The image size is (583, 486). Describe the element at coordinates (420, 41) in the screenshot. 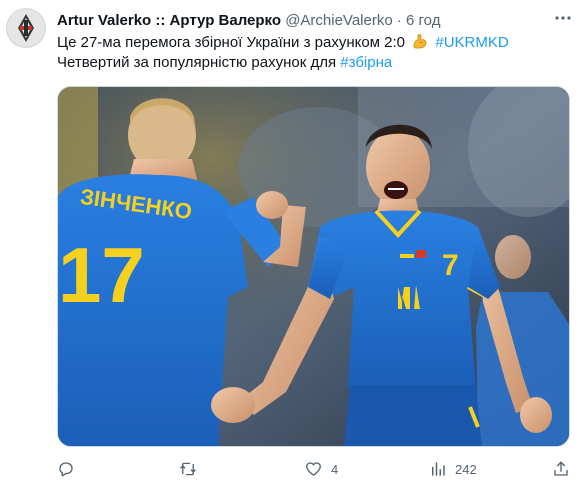

I see `flexed-biceps-emoji-icon` at that location.